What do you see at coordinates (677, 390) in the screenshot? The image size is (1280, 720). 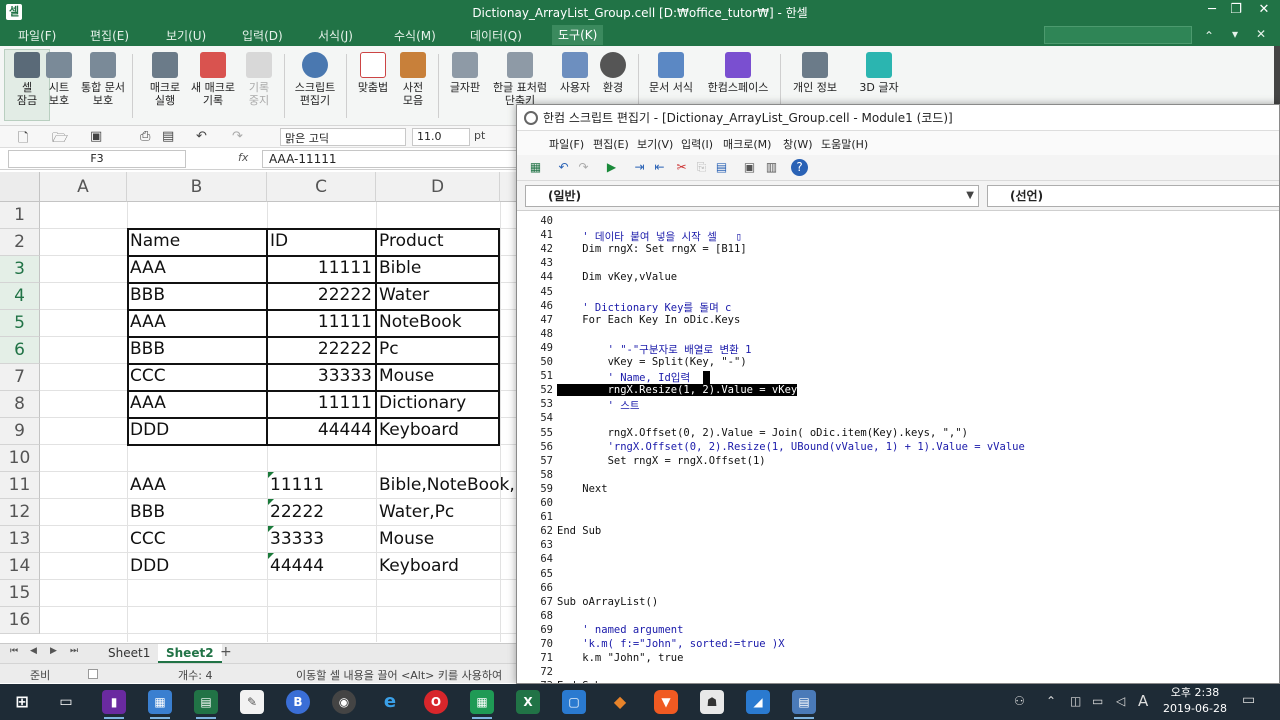 I see `code-line: rngX.Resize(1, 2).Value = vKey` at bounding box center [677, 390].